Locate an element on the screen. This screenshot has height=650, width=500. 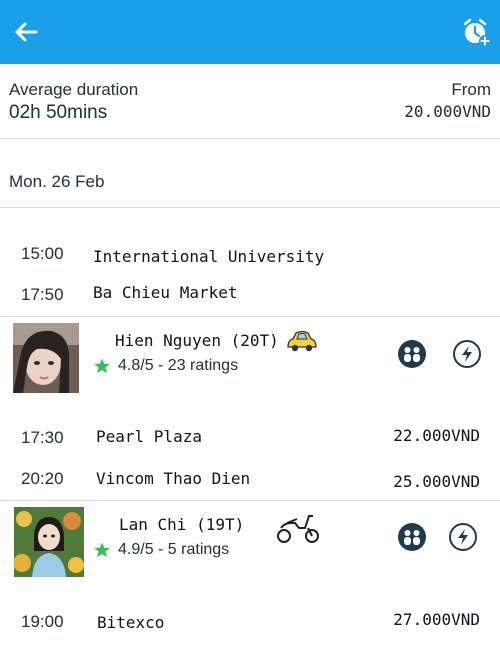
driver-rating: 4.9/5 - 5 ratings is located at coordinates (174, 549).